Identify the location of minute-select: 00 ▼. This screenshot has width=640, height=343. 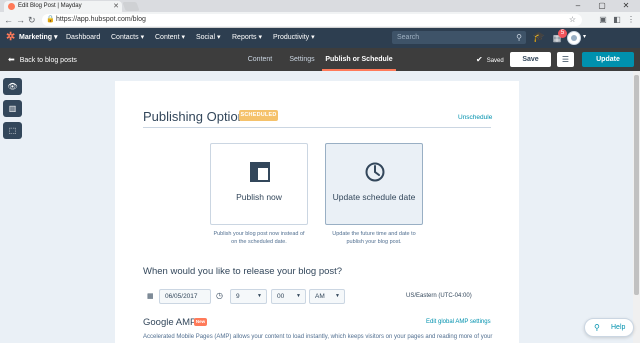
(288, 296).